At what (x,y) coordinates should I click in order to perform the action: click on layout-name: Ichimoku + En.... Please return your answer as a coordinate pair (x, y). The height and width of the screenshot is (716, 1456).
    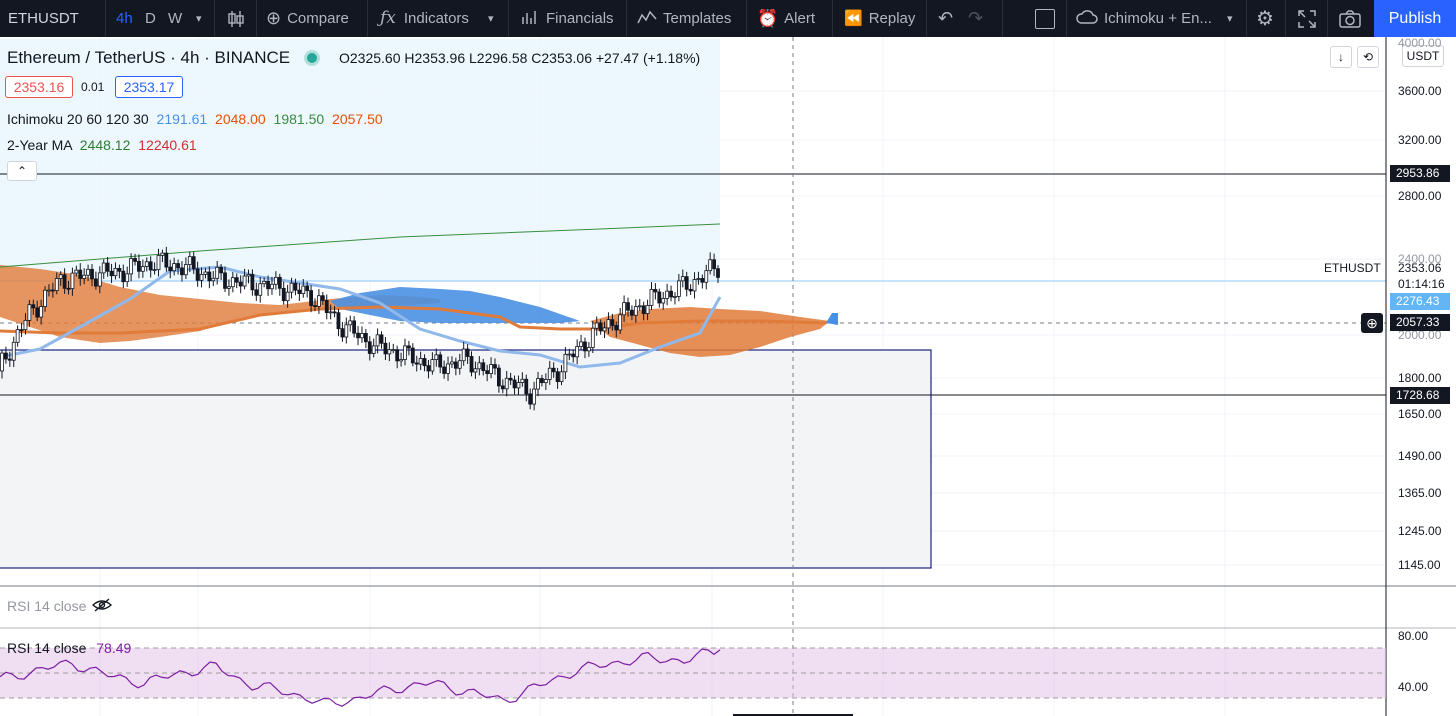
    Looking at the image, I should click on (1158, 18).